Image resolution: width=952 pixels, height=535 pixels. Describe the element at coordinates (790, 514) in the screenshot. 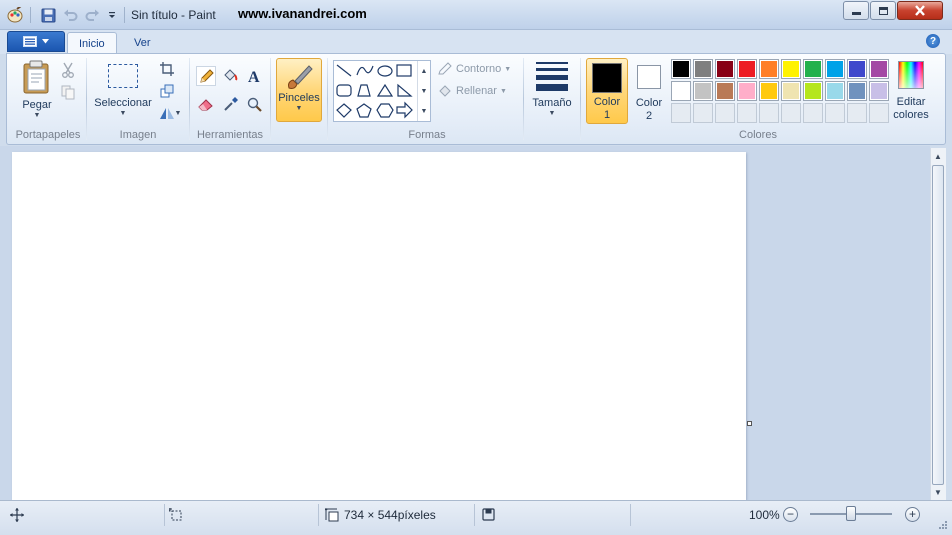

I see `zoom-out-button: −` at that location.